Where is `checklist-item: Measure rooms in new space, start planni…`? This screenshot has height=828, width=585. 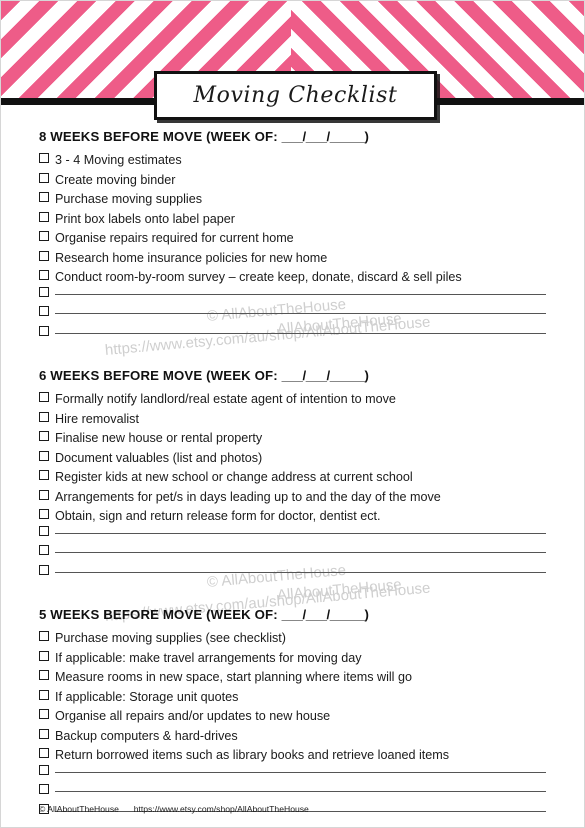
checklist-item: Measure rooms in new space, start planni… is located at coordinates (292, 678).